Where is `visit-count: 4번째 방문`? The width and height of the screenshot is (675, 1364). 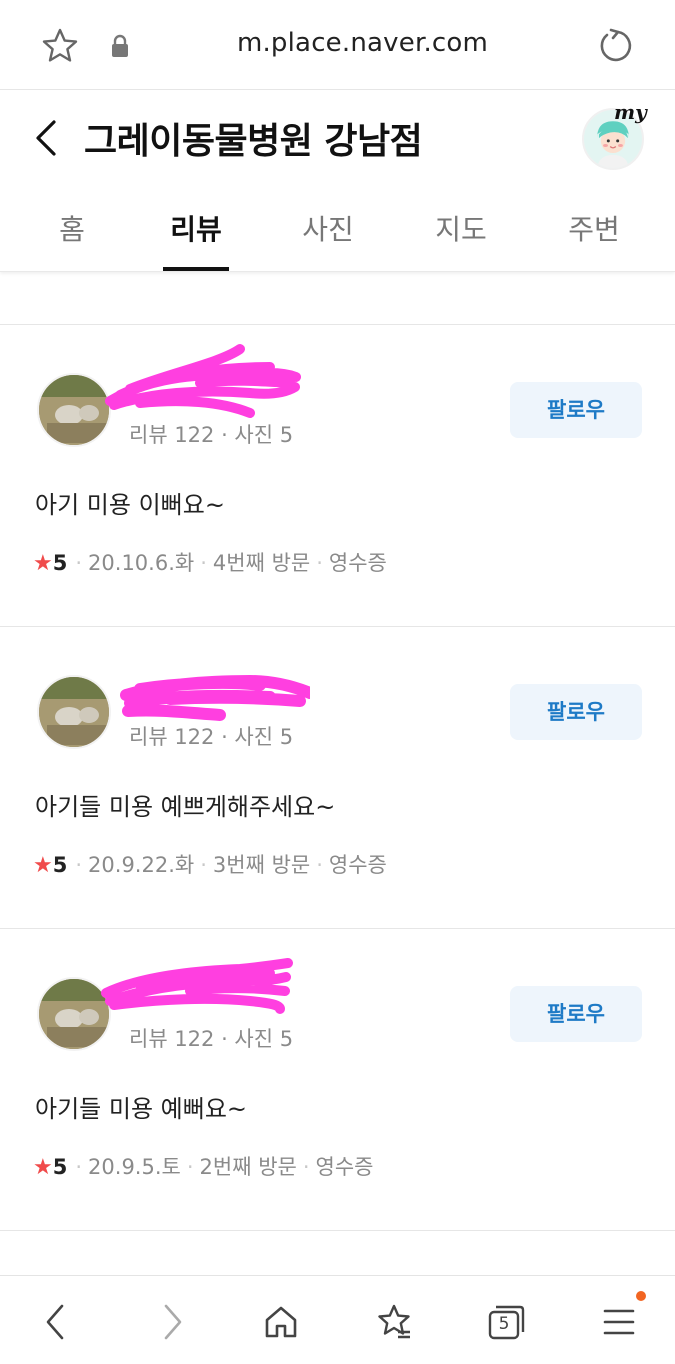 visit-count: 4번째 방문 is located at coordinates (261, 563).